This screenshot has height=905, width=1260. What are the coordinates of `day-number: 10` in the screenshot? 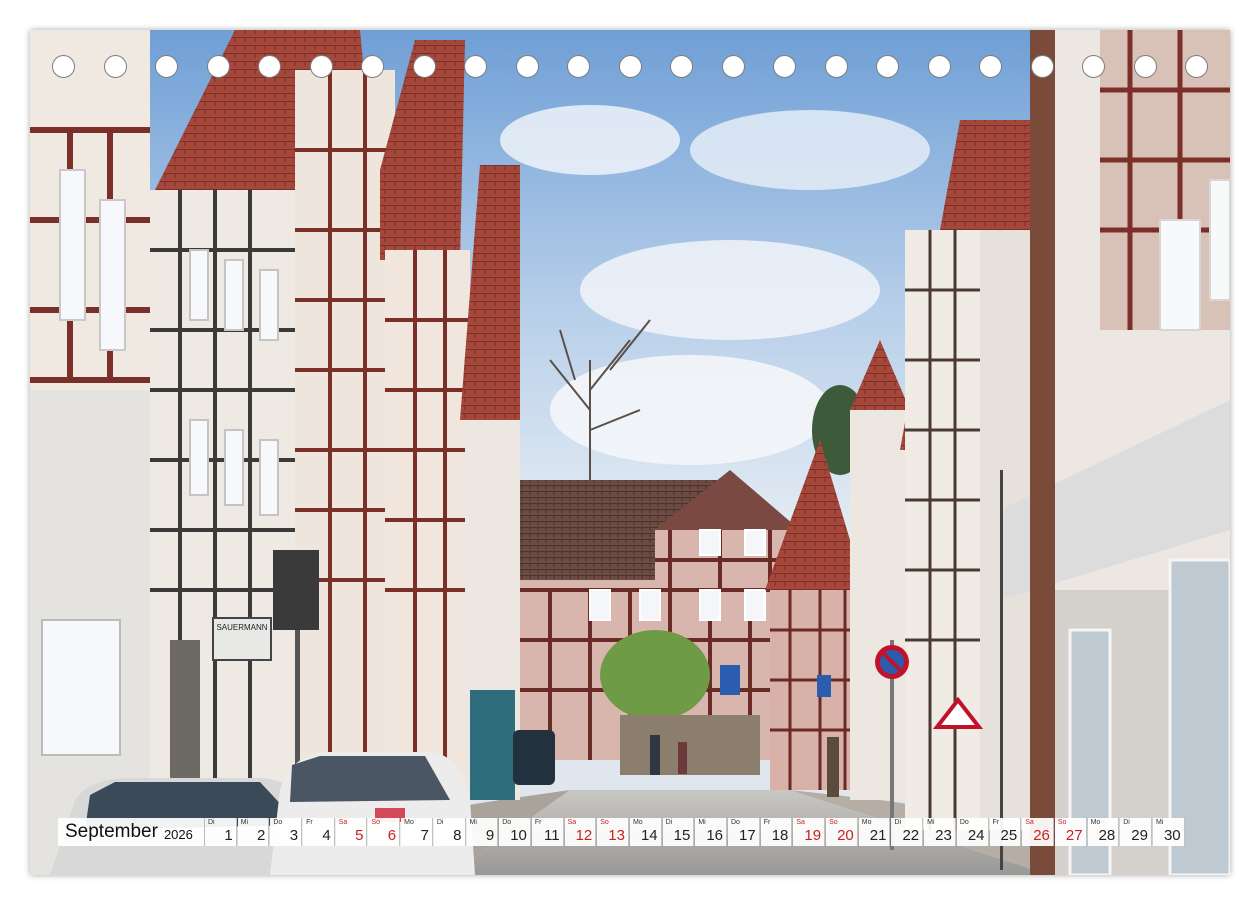 It's located at (518, 835).